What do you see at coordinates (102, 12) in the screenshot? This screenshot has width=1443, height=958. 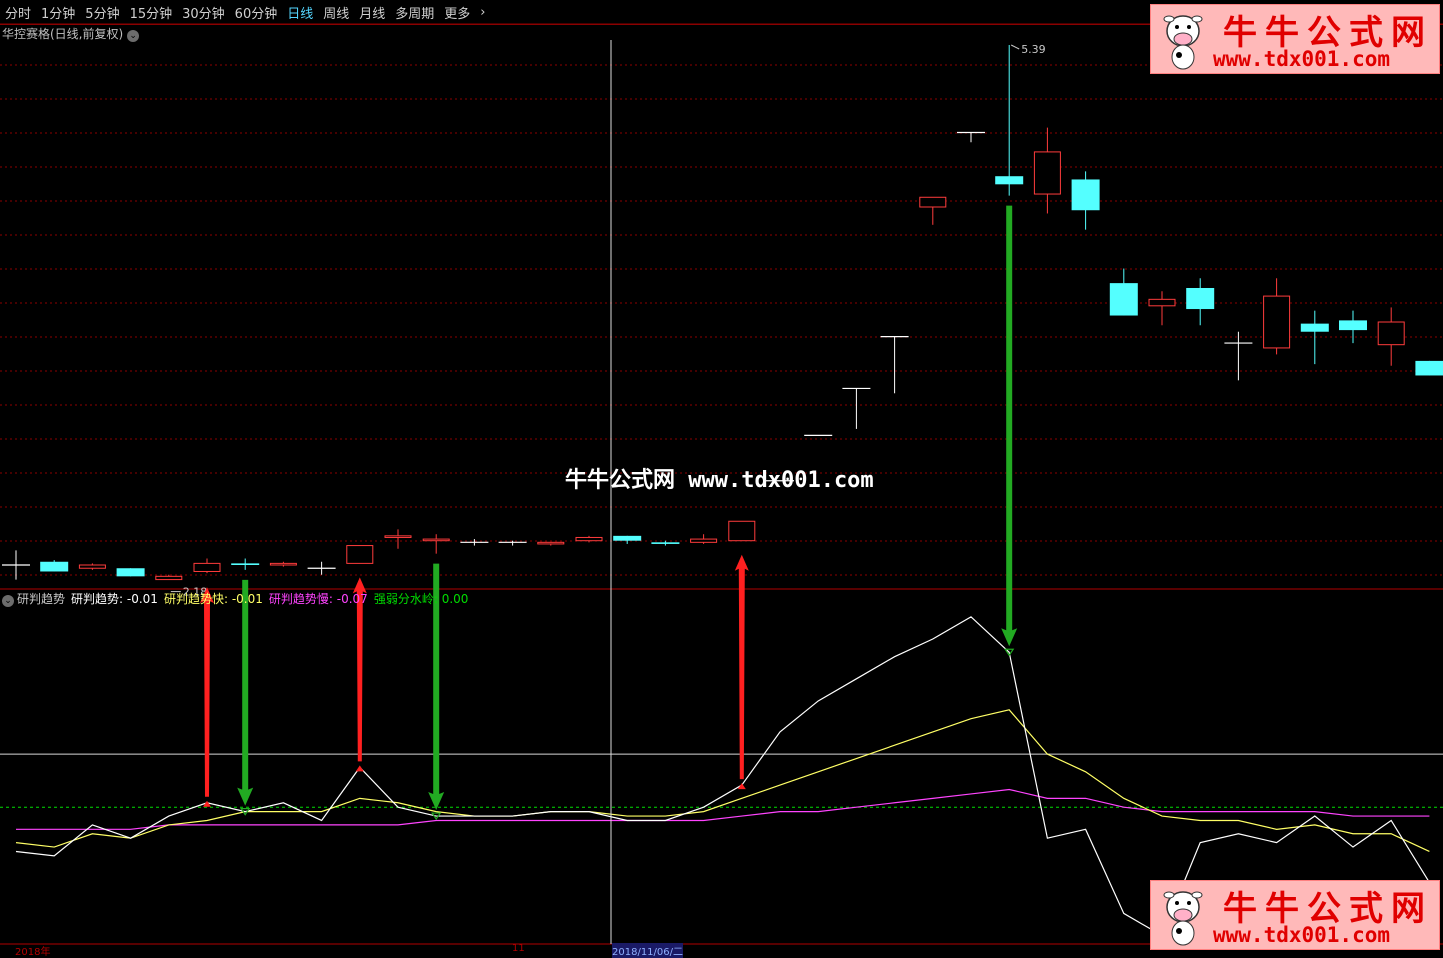 I see `period-tab: 5分钟` at bounding box center [102, 12].